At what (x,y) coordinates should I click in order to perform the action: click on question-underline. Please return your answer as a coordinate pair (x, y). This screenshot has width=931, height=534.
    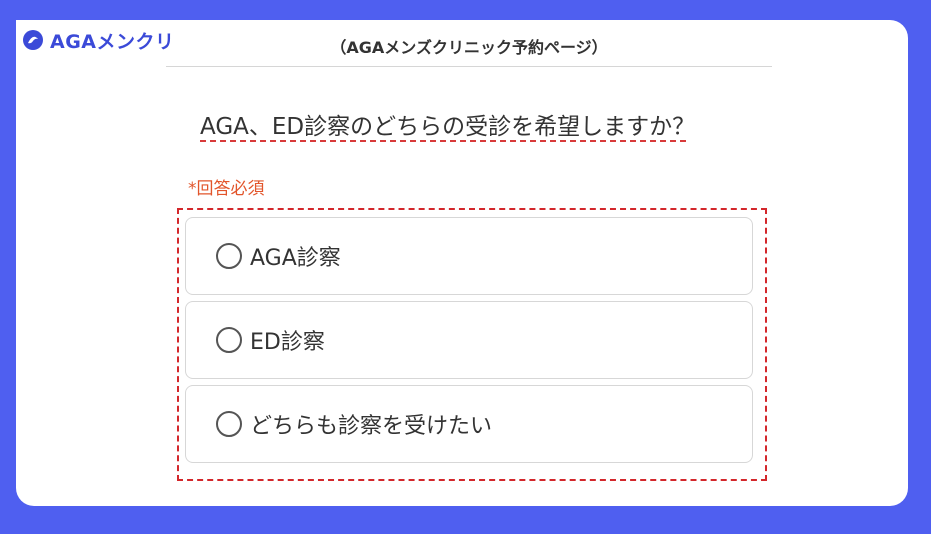
    Looking at the image, I should click on (443, 141).